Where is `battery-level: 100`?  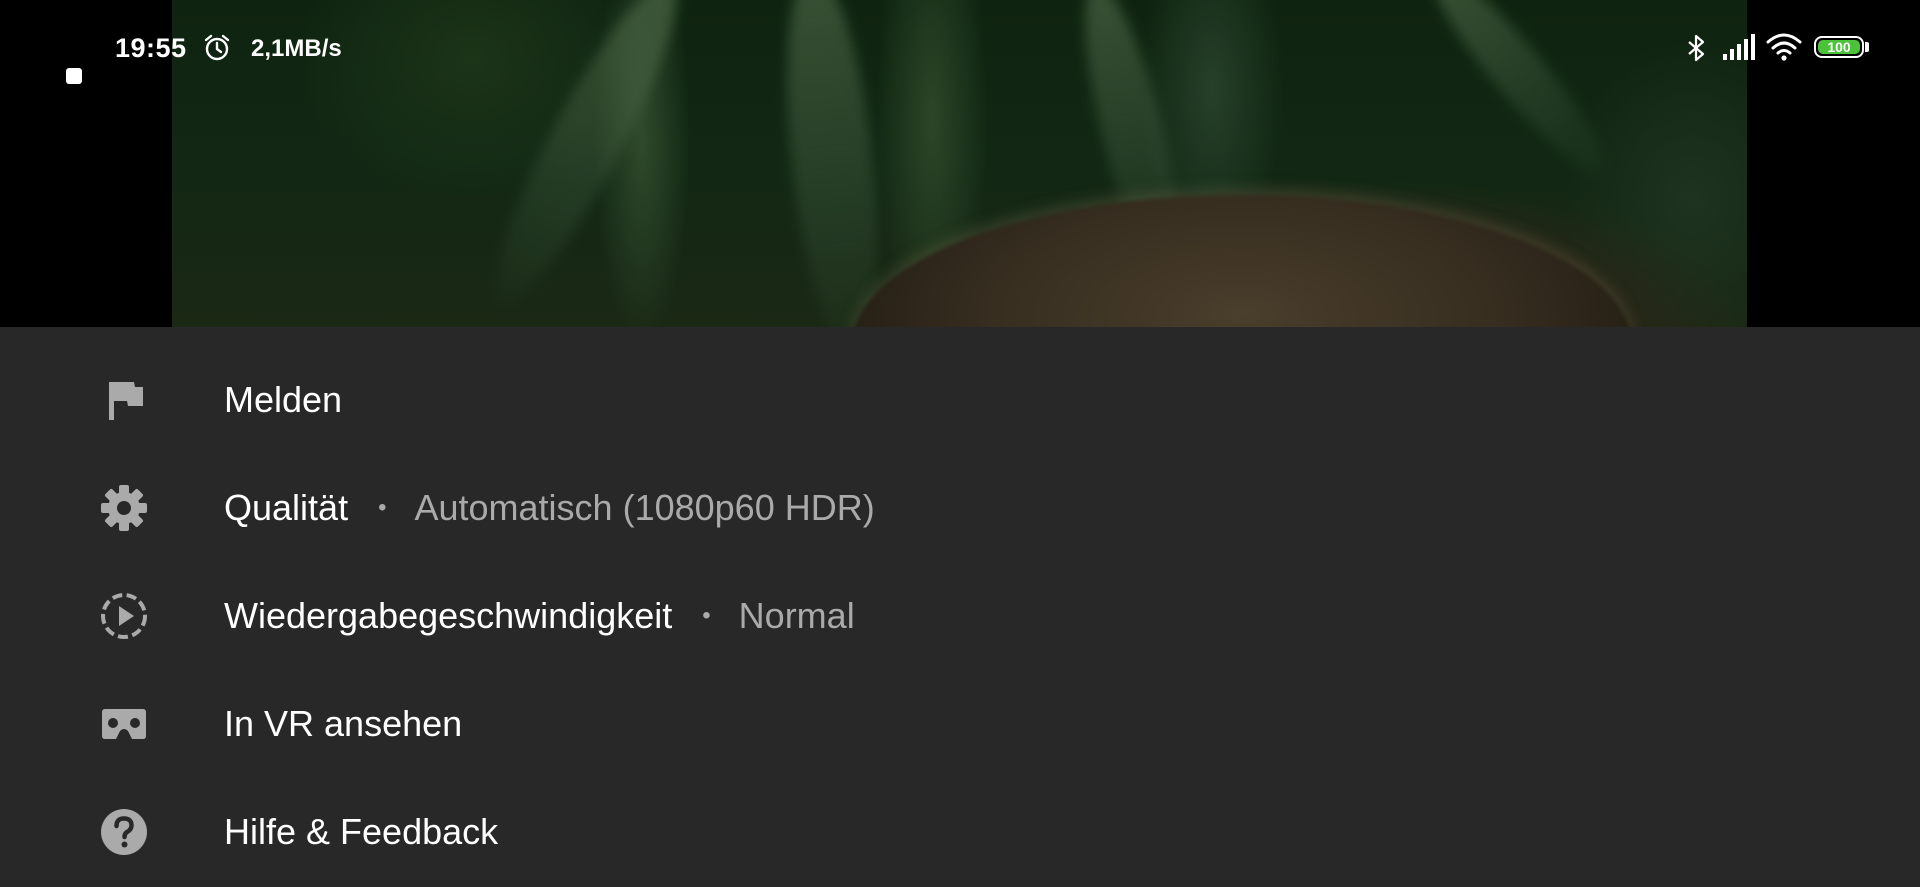 battery-level: 100 is located at coordinates (1839, 47).